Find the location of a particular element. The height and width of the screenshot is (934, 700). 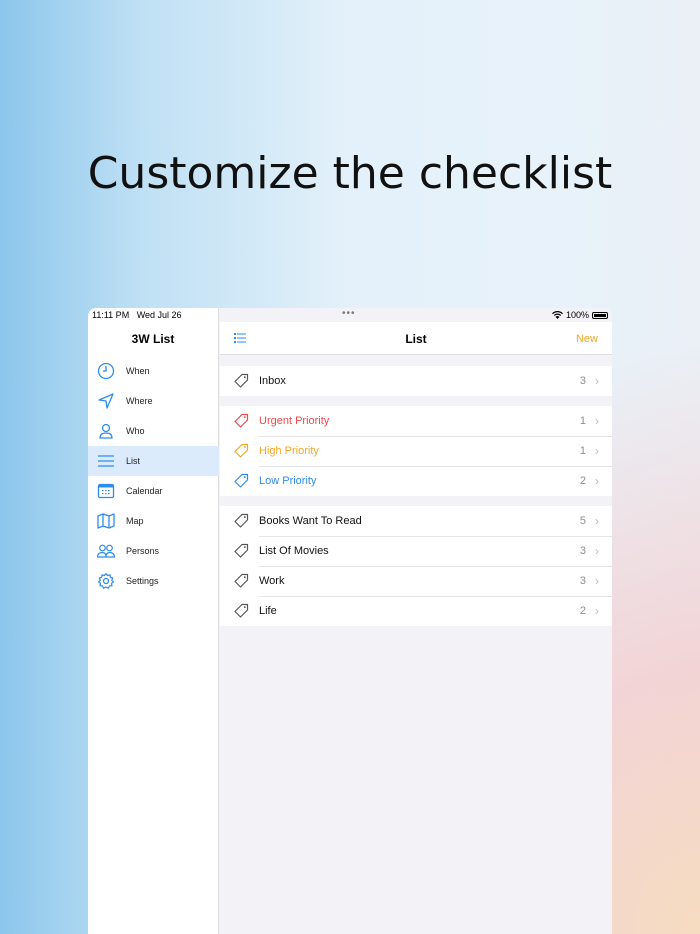

status-date: Wed Jul 26 is located at coordinates (159, 315).